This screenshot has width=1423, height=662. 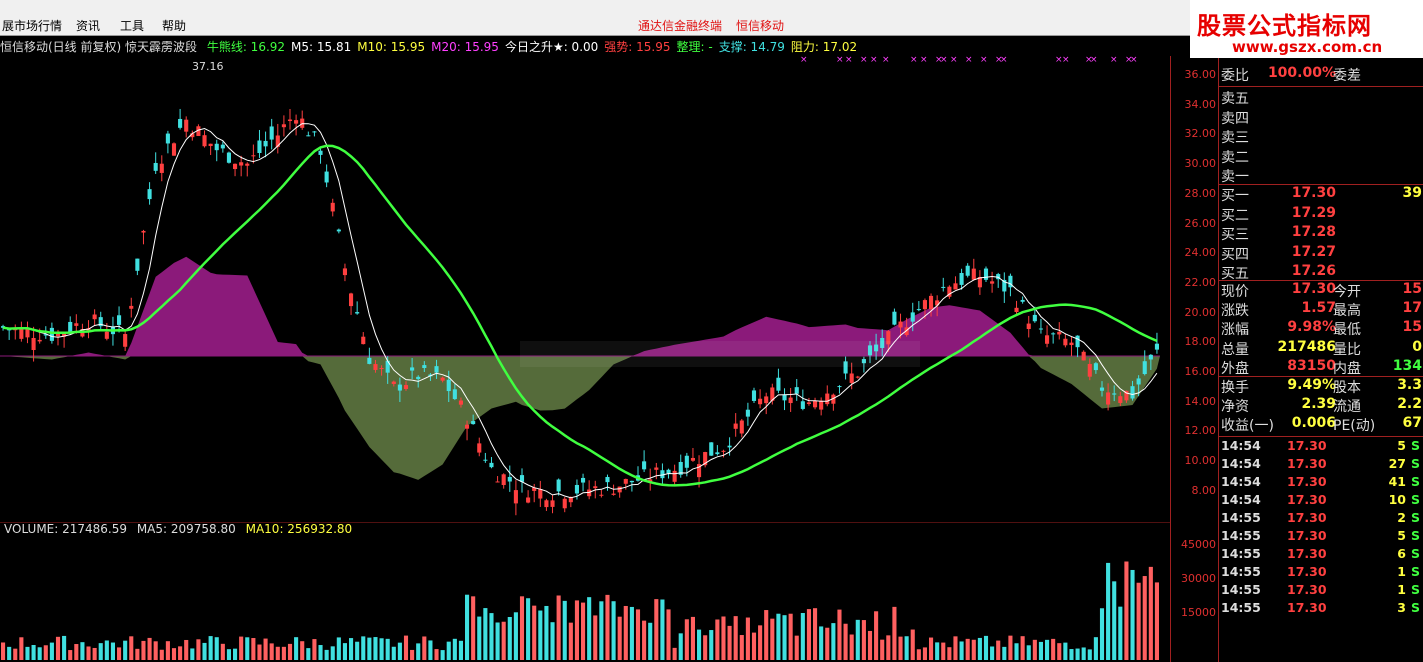 I want to click on tick-row: 14:54 17.30 10 S, so click(x=1321, y=501).